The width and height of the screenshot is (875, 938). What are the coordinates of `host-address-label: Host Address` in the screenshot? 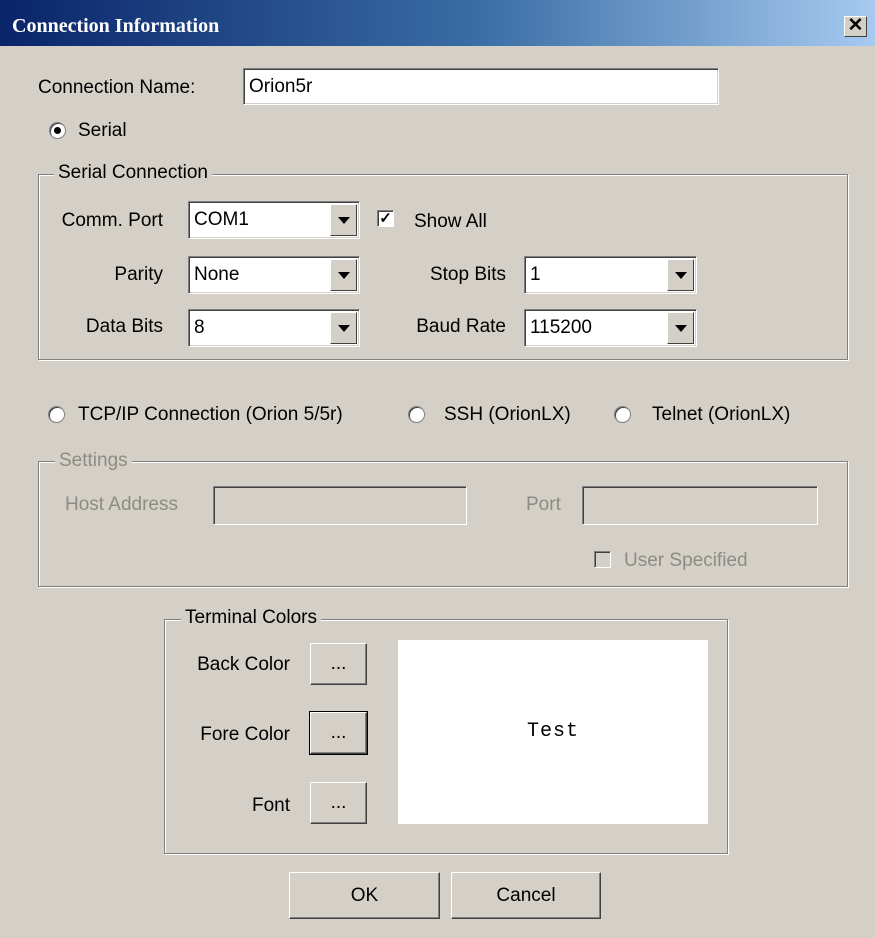 It's located at (121, 504).